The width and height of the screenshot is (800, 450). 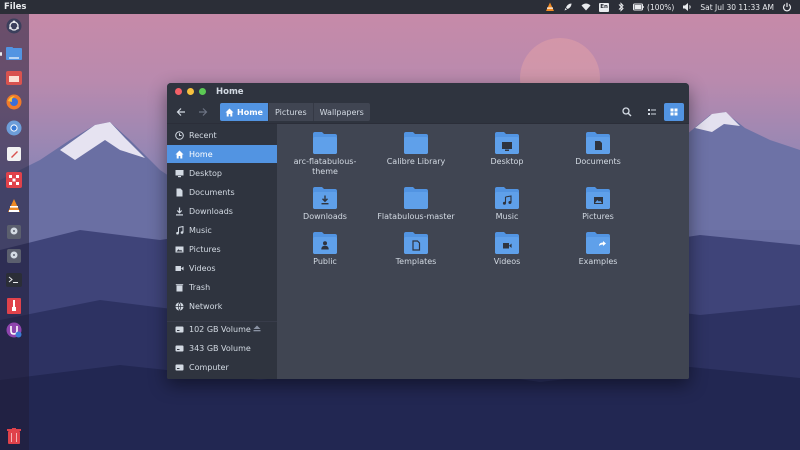 What do you see at coordinates (222, 135) in the screenshot?
I see `sidebar-item-recent: Recent` at bounding box center [222, 135].